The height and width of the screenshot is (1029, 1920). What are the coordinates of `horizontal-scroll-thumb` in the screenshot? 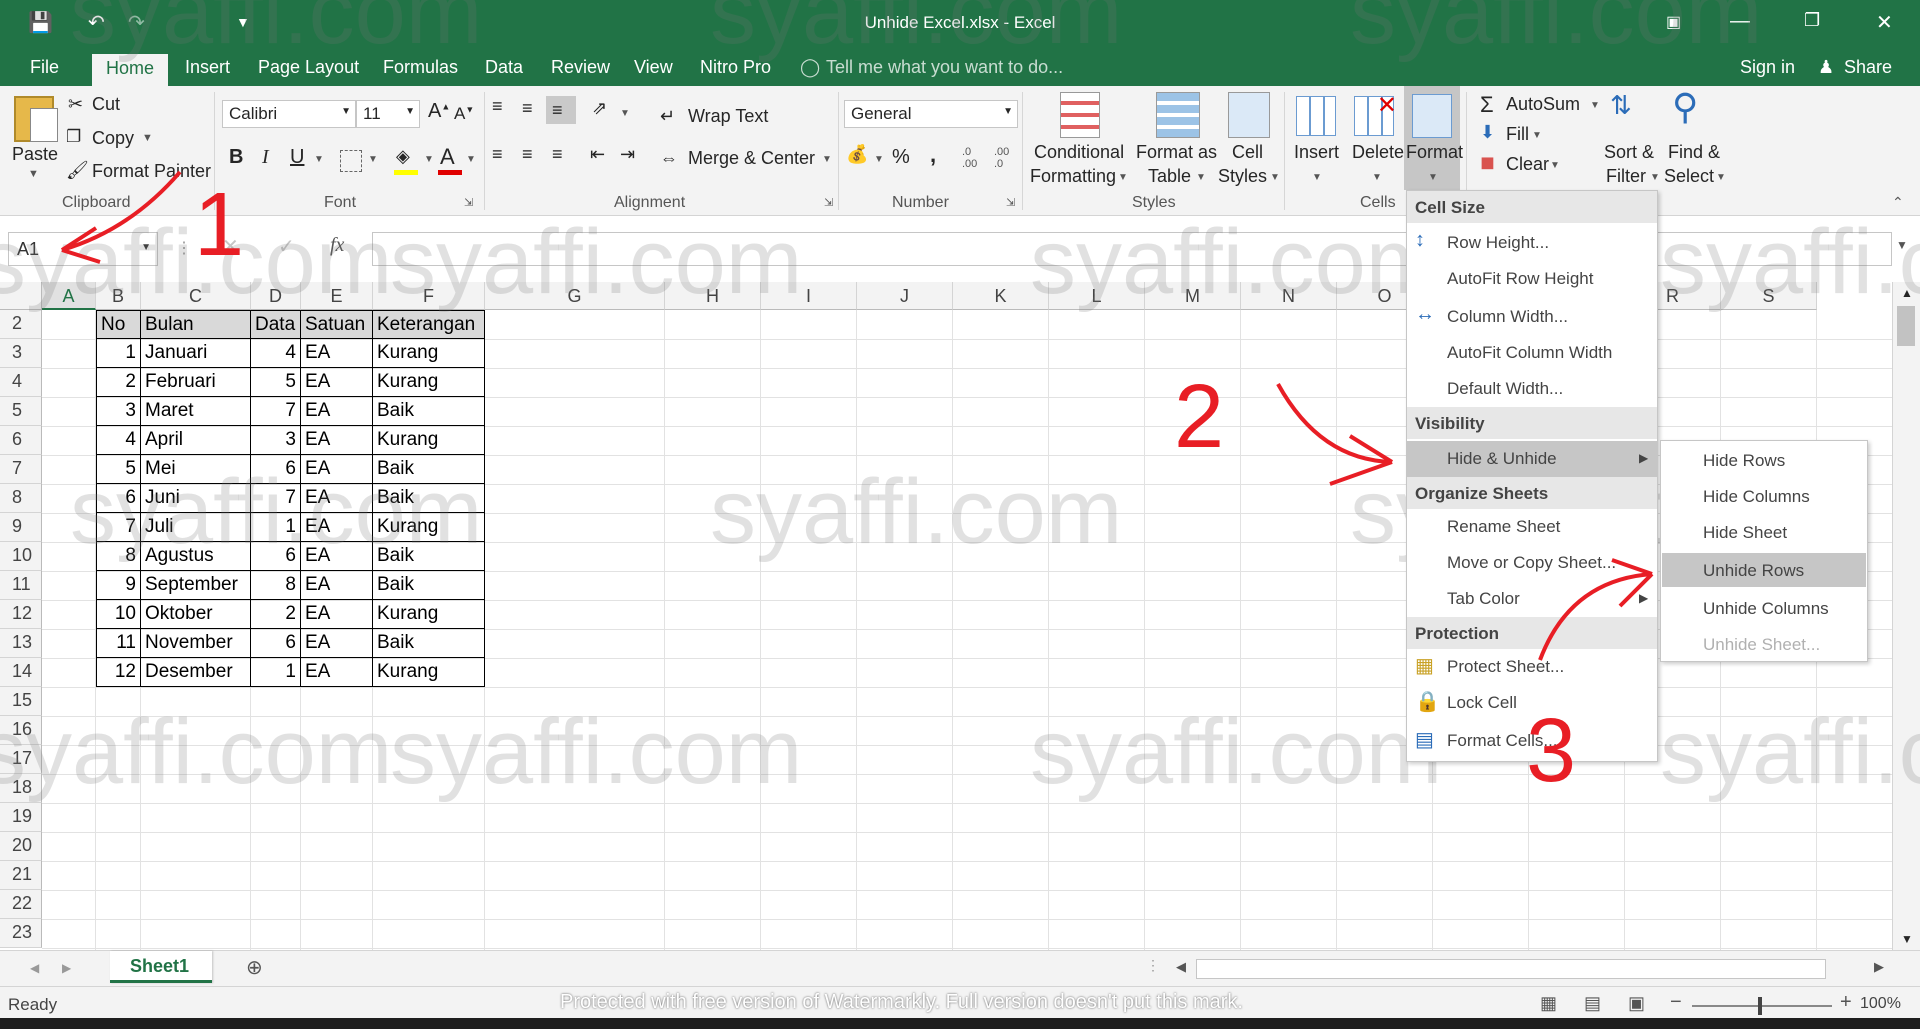 It's located at (1511, 969).